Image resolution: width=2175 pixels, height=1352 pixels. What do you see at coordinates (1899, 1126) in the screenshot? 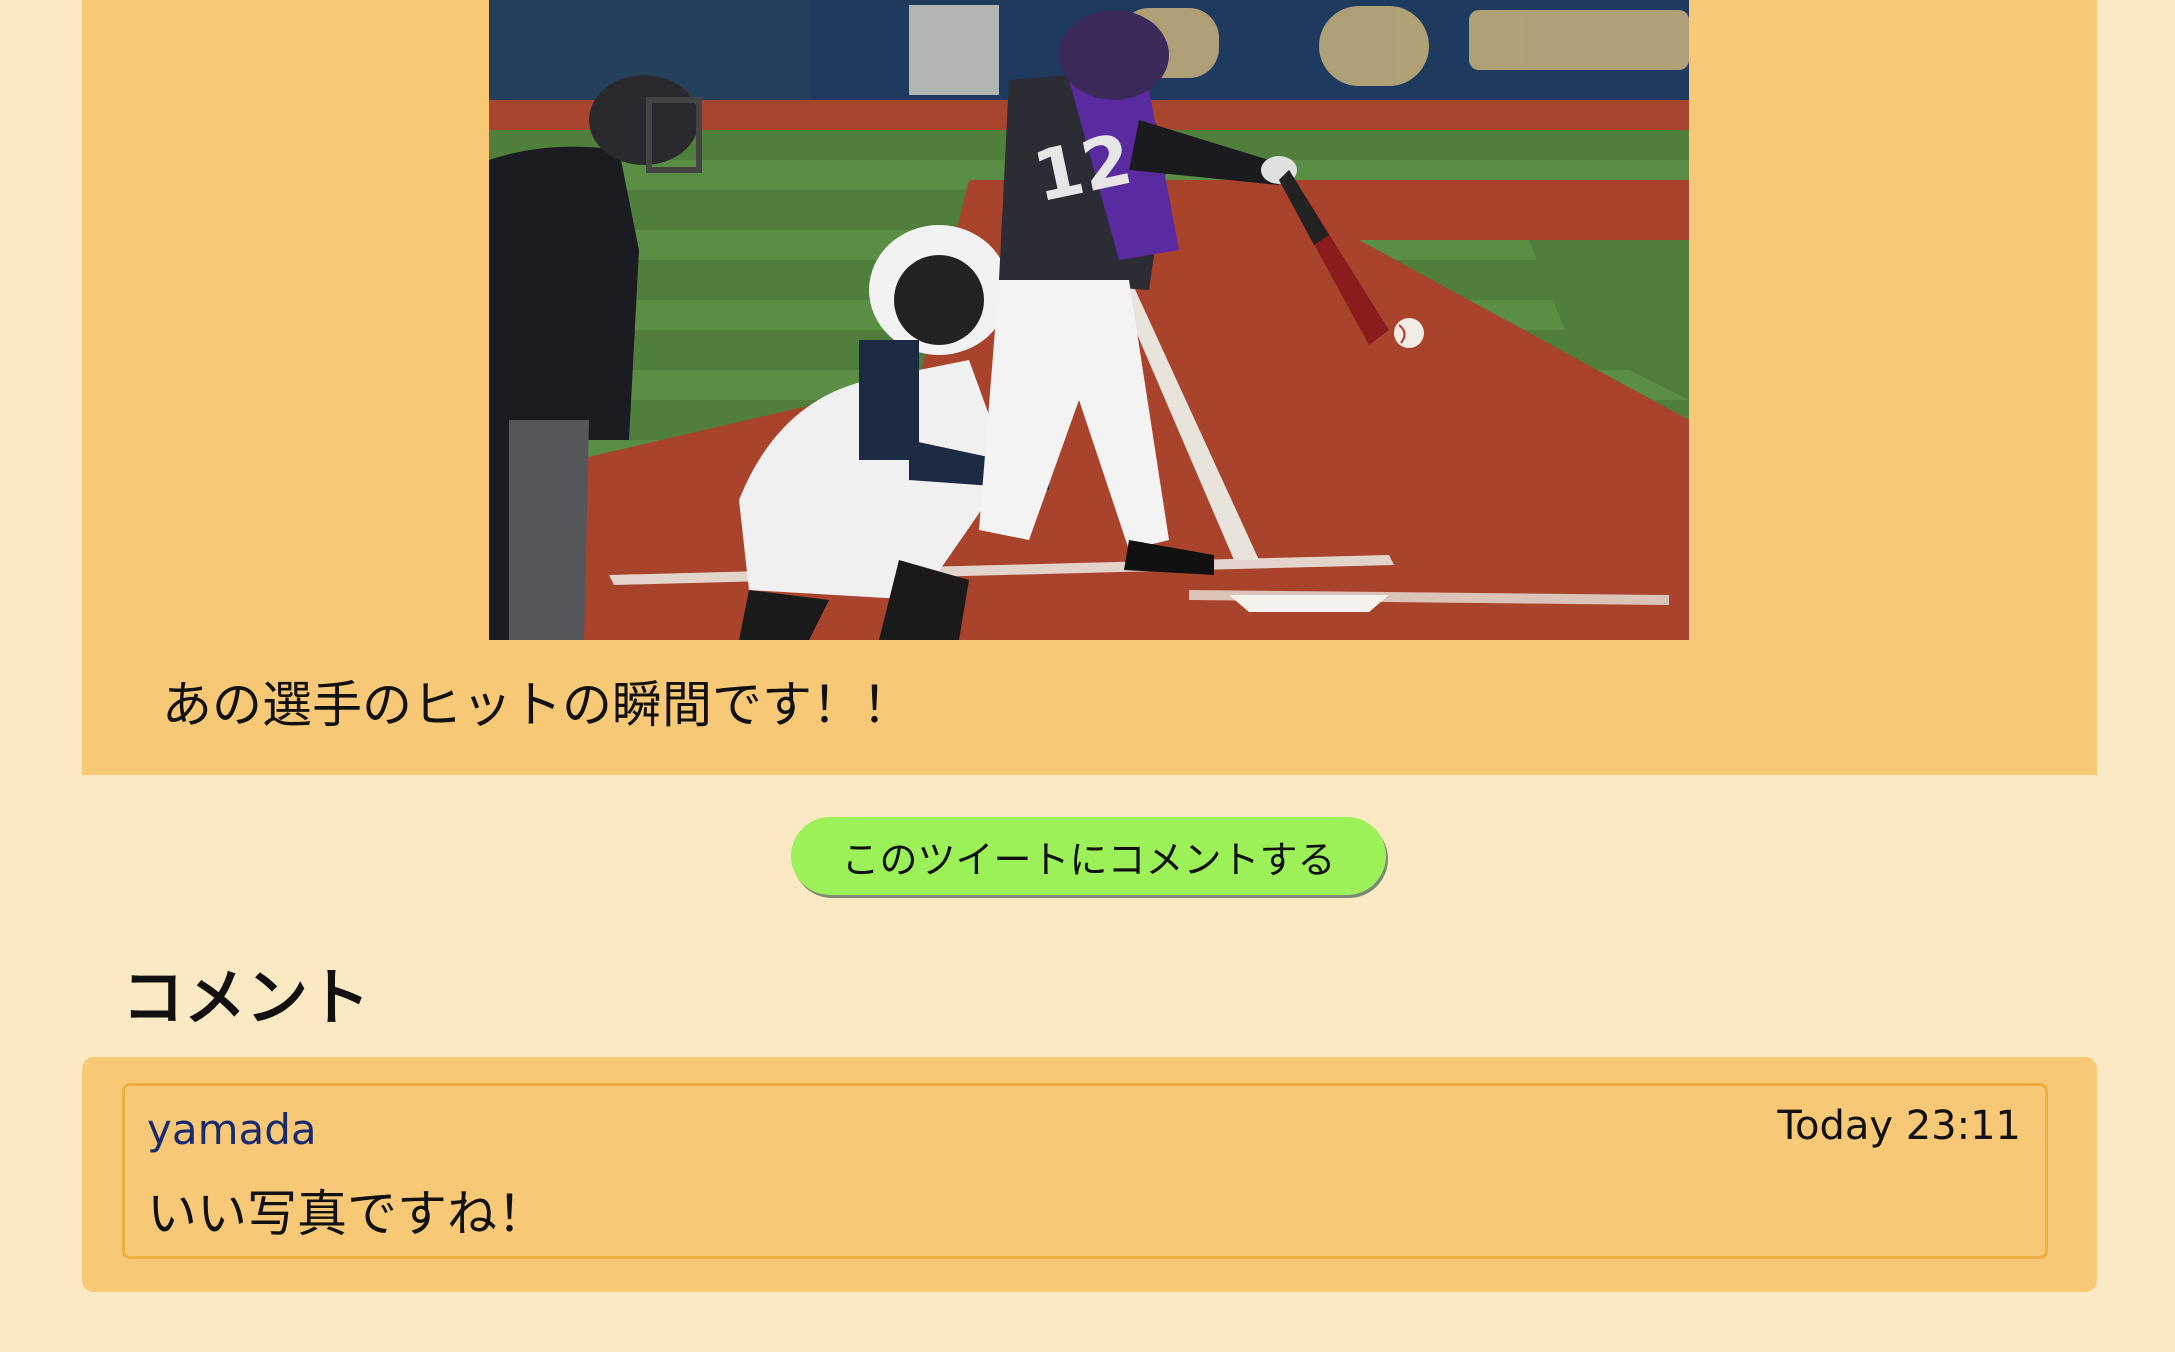
I see `comment-timestamp: Today 23:11` at bounding box center [1899, 1126].